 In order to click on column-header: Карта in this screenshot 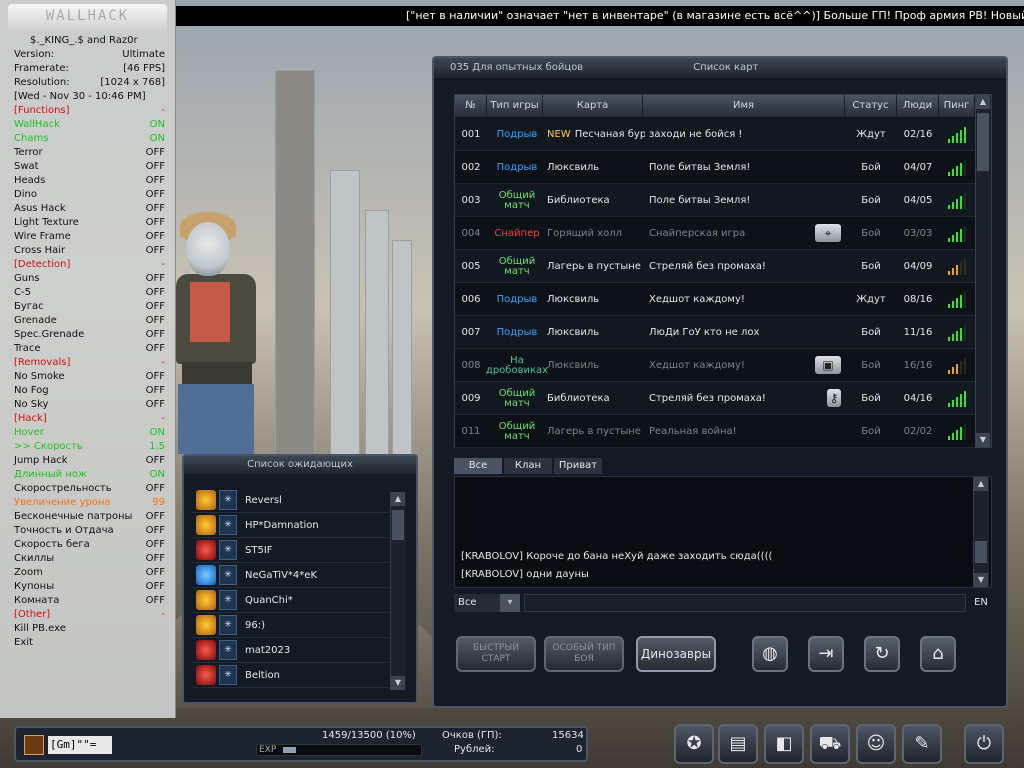, I will do `click(593, 106)`.